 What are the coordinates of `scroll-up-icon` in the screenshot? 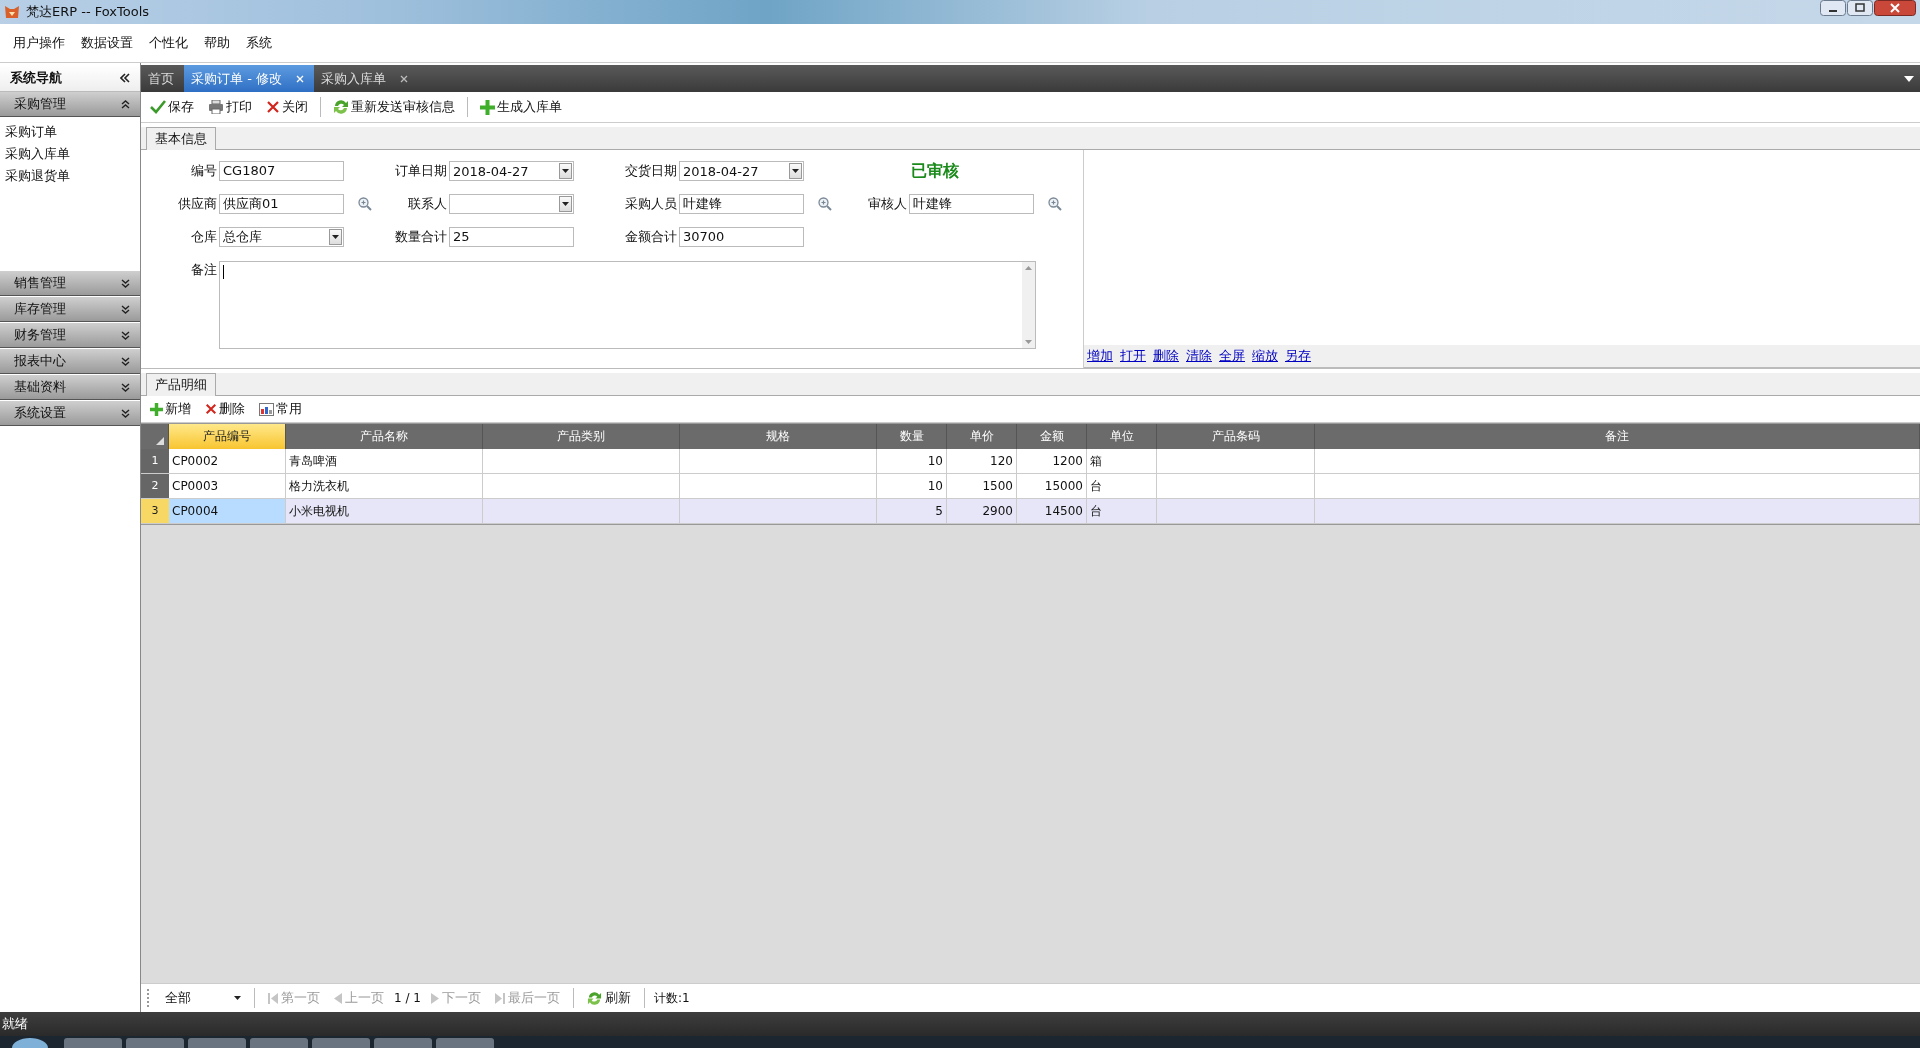 It's located at (1028, 268).